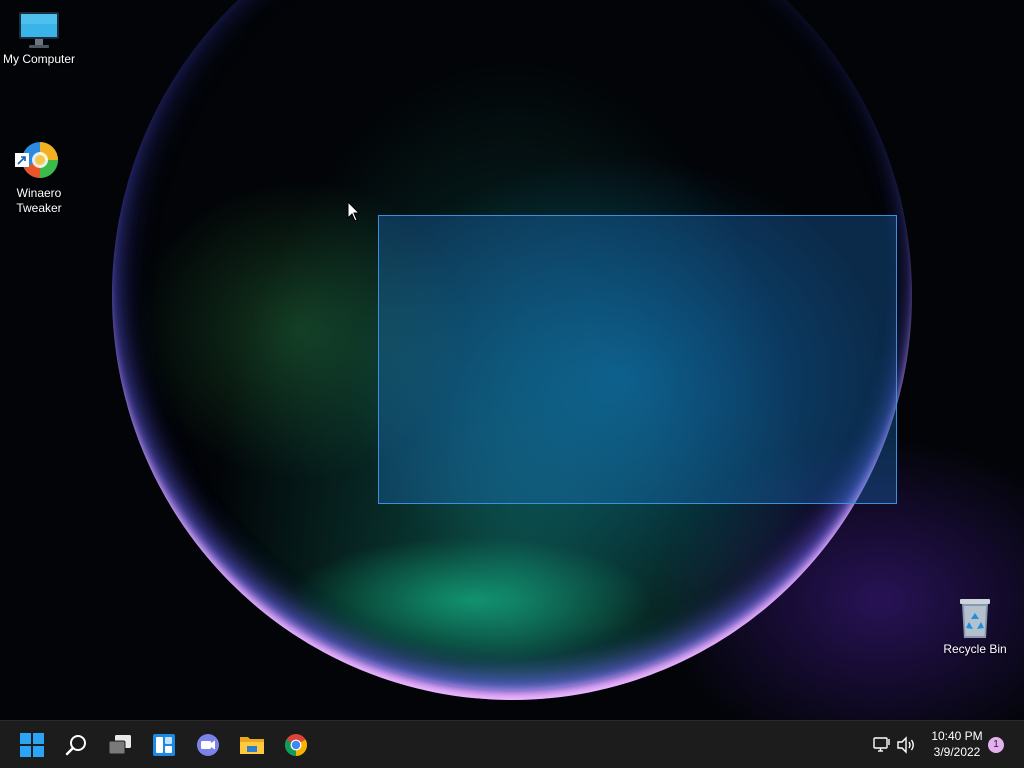 Image resolution: width=1024 pixels, height=768 pixels. I want to click on mouse-pointer-icon, so click(354, 211).